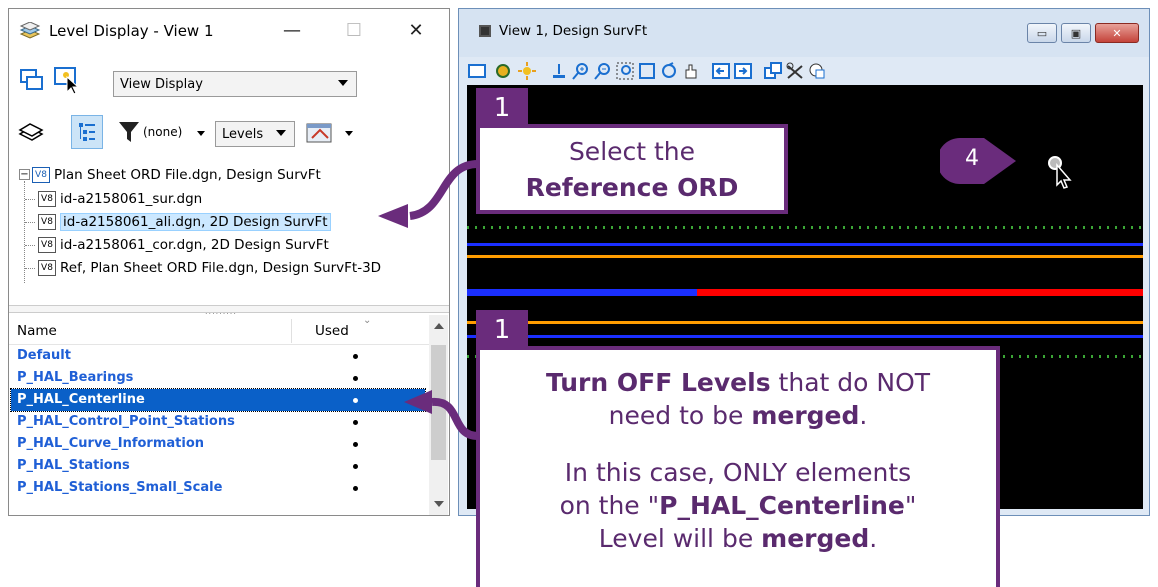  Describe the element at coordinates (658, 382) in the screenshot. I see `callout-text-bold: Turn OFF Levels` at that location.